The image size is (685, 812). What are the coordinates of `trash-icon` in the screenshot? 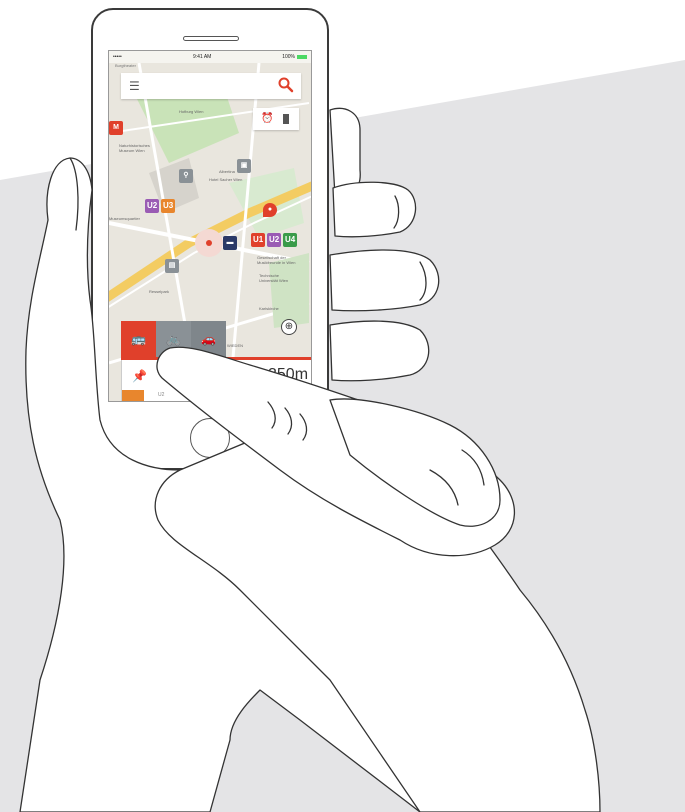 It's located at (286, 119).